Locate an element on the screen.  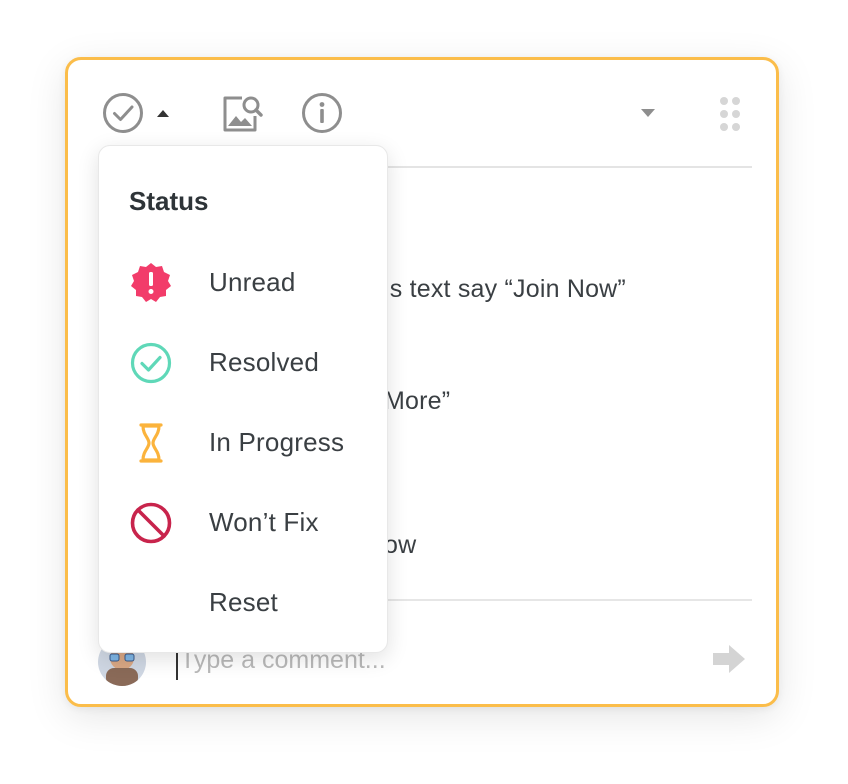
status-option-label: Resolved is located at coordinates (264, 362).